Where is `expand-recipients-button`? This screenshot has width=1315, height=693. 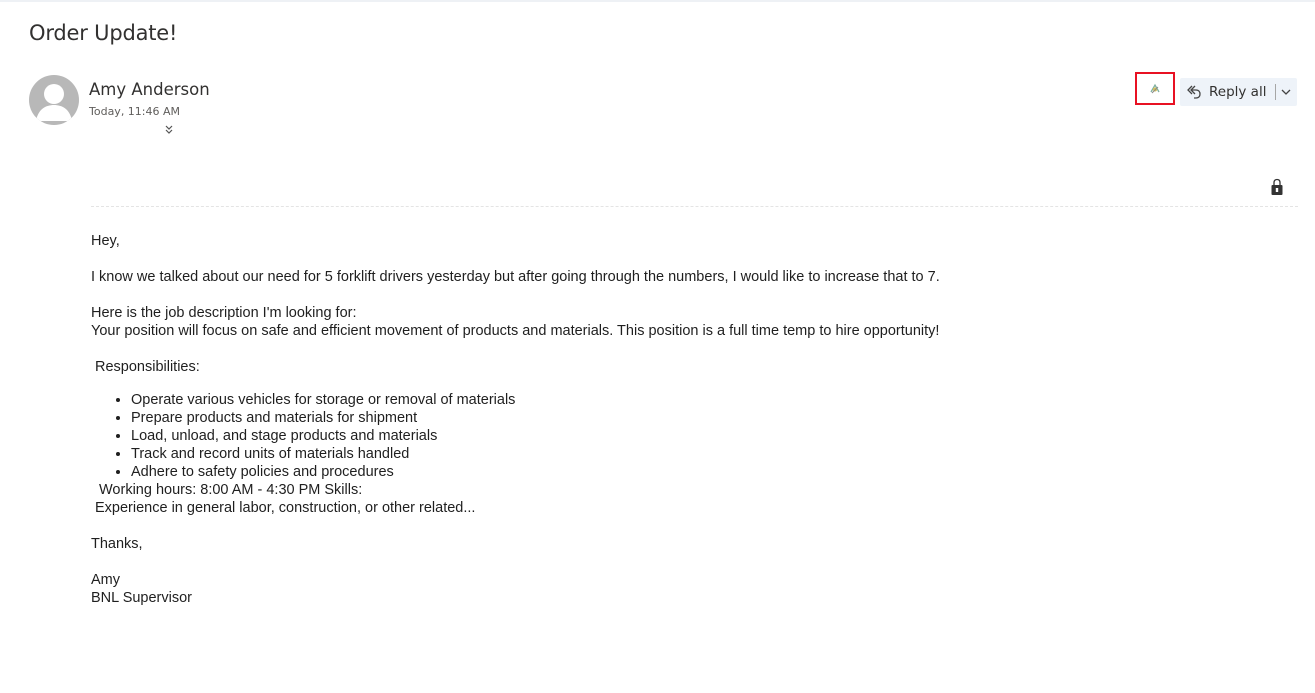 expand-recipients-button is located at coordinates (169, 130).